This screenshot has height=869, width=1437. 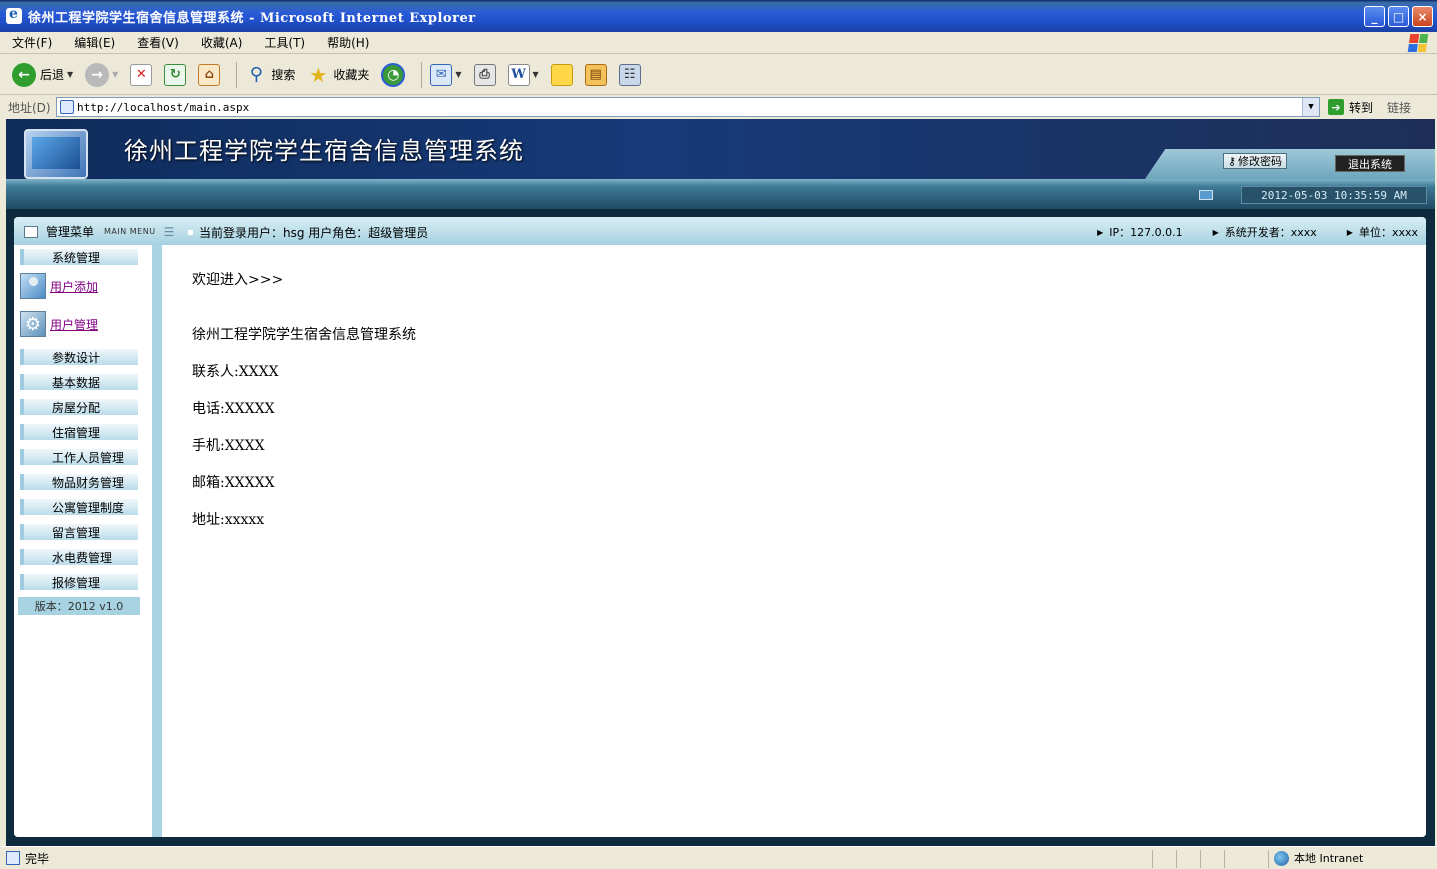 I want to click on screen-icon, so click(x=1206, y=195).